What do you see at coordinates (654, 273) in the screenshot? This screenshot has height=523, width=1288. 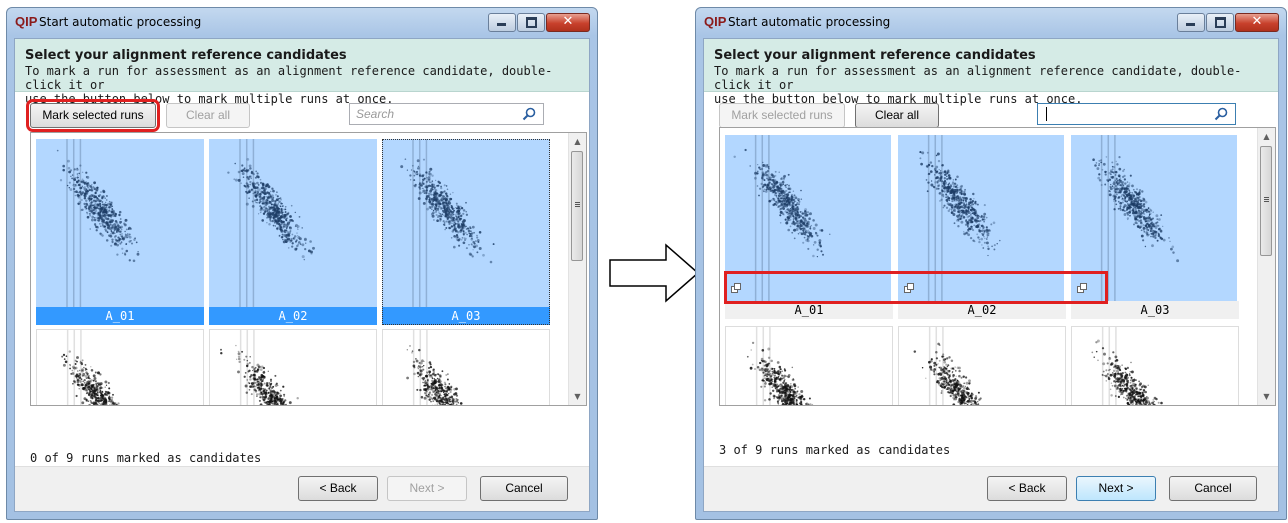 I see `transition-arrow-icon` at bounding box center [654, 273].